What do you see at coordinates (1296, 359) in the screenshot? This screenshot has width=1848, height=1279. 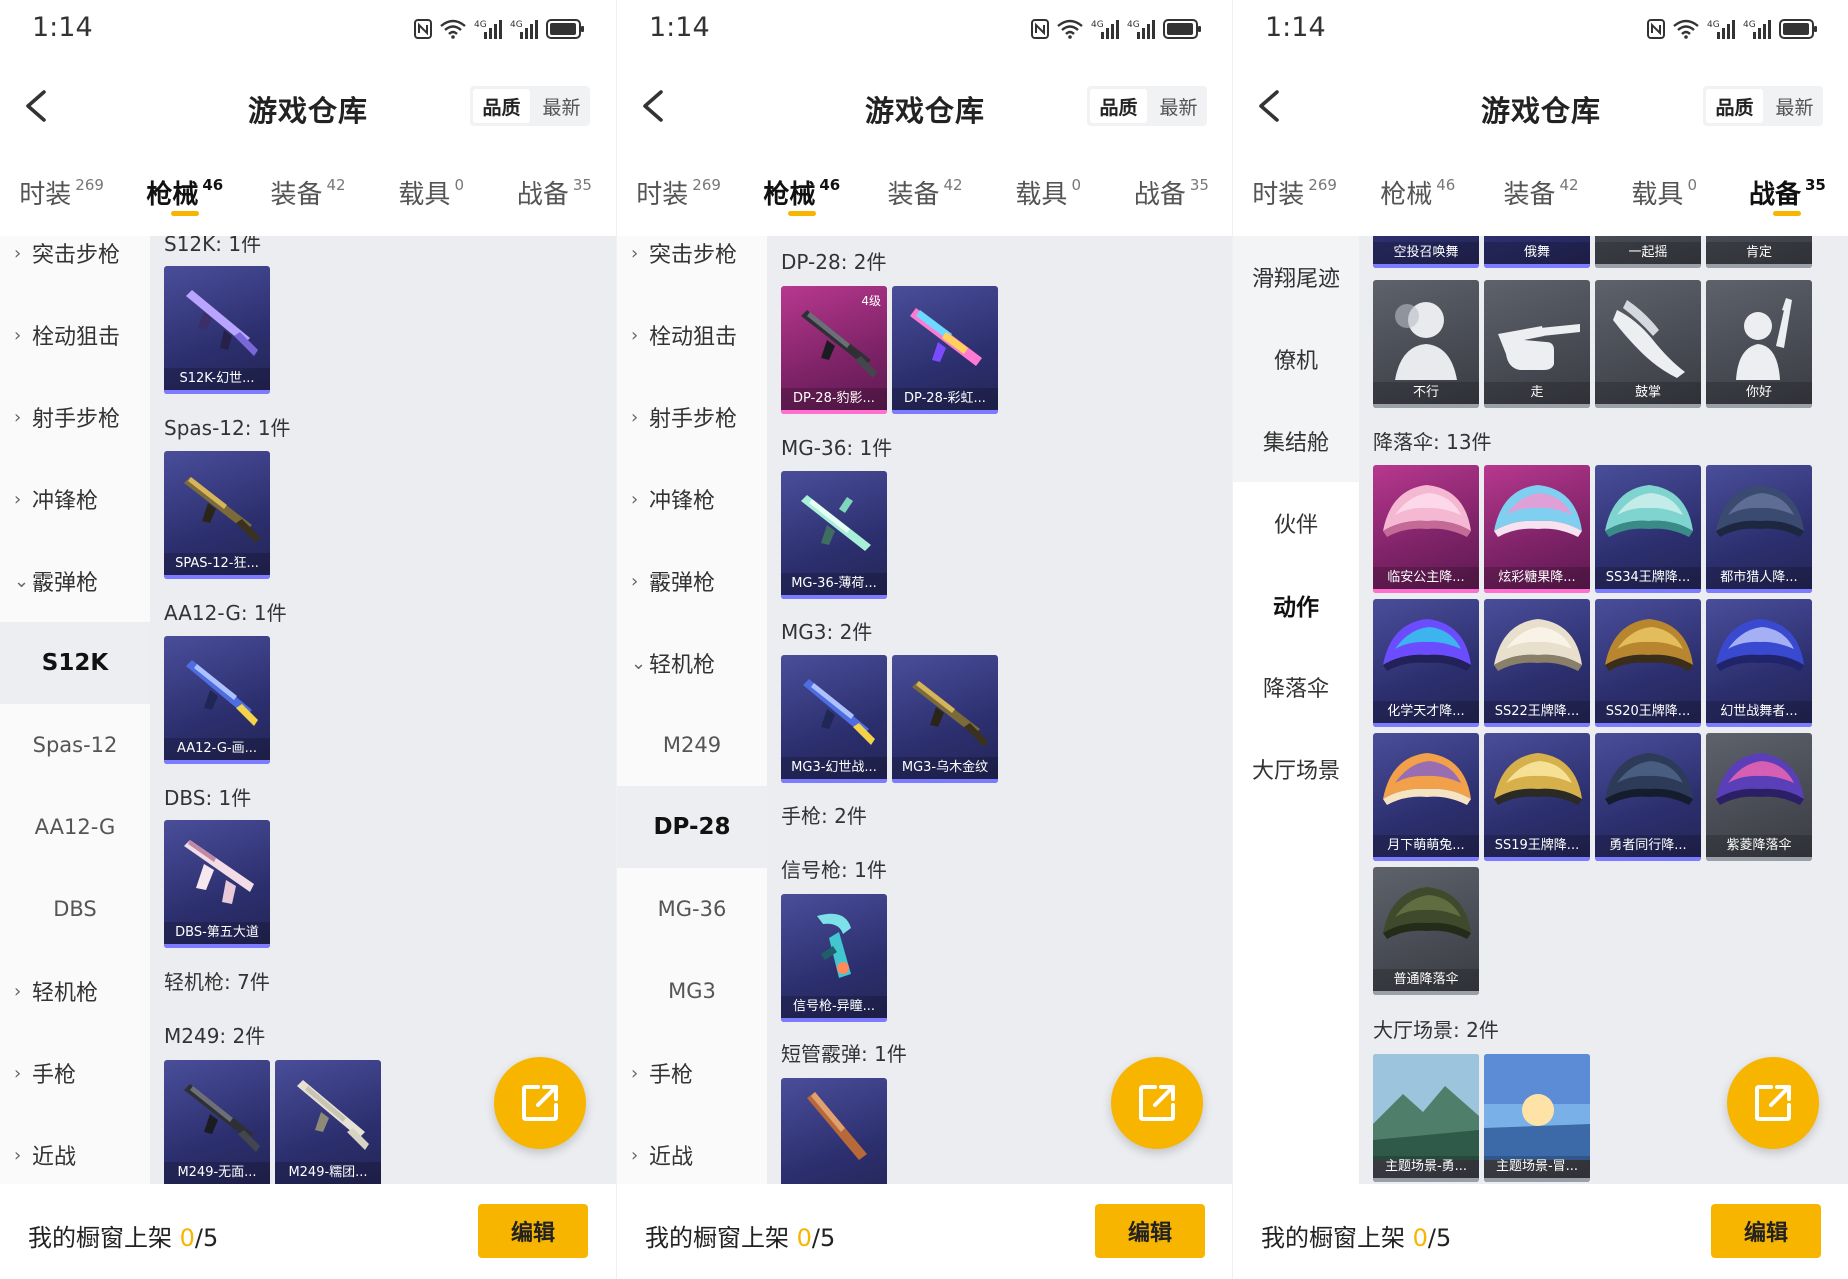 I see `side-item: 僚机` at bounding box center [1296, 359].